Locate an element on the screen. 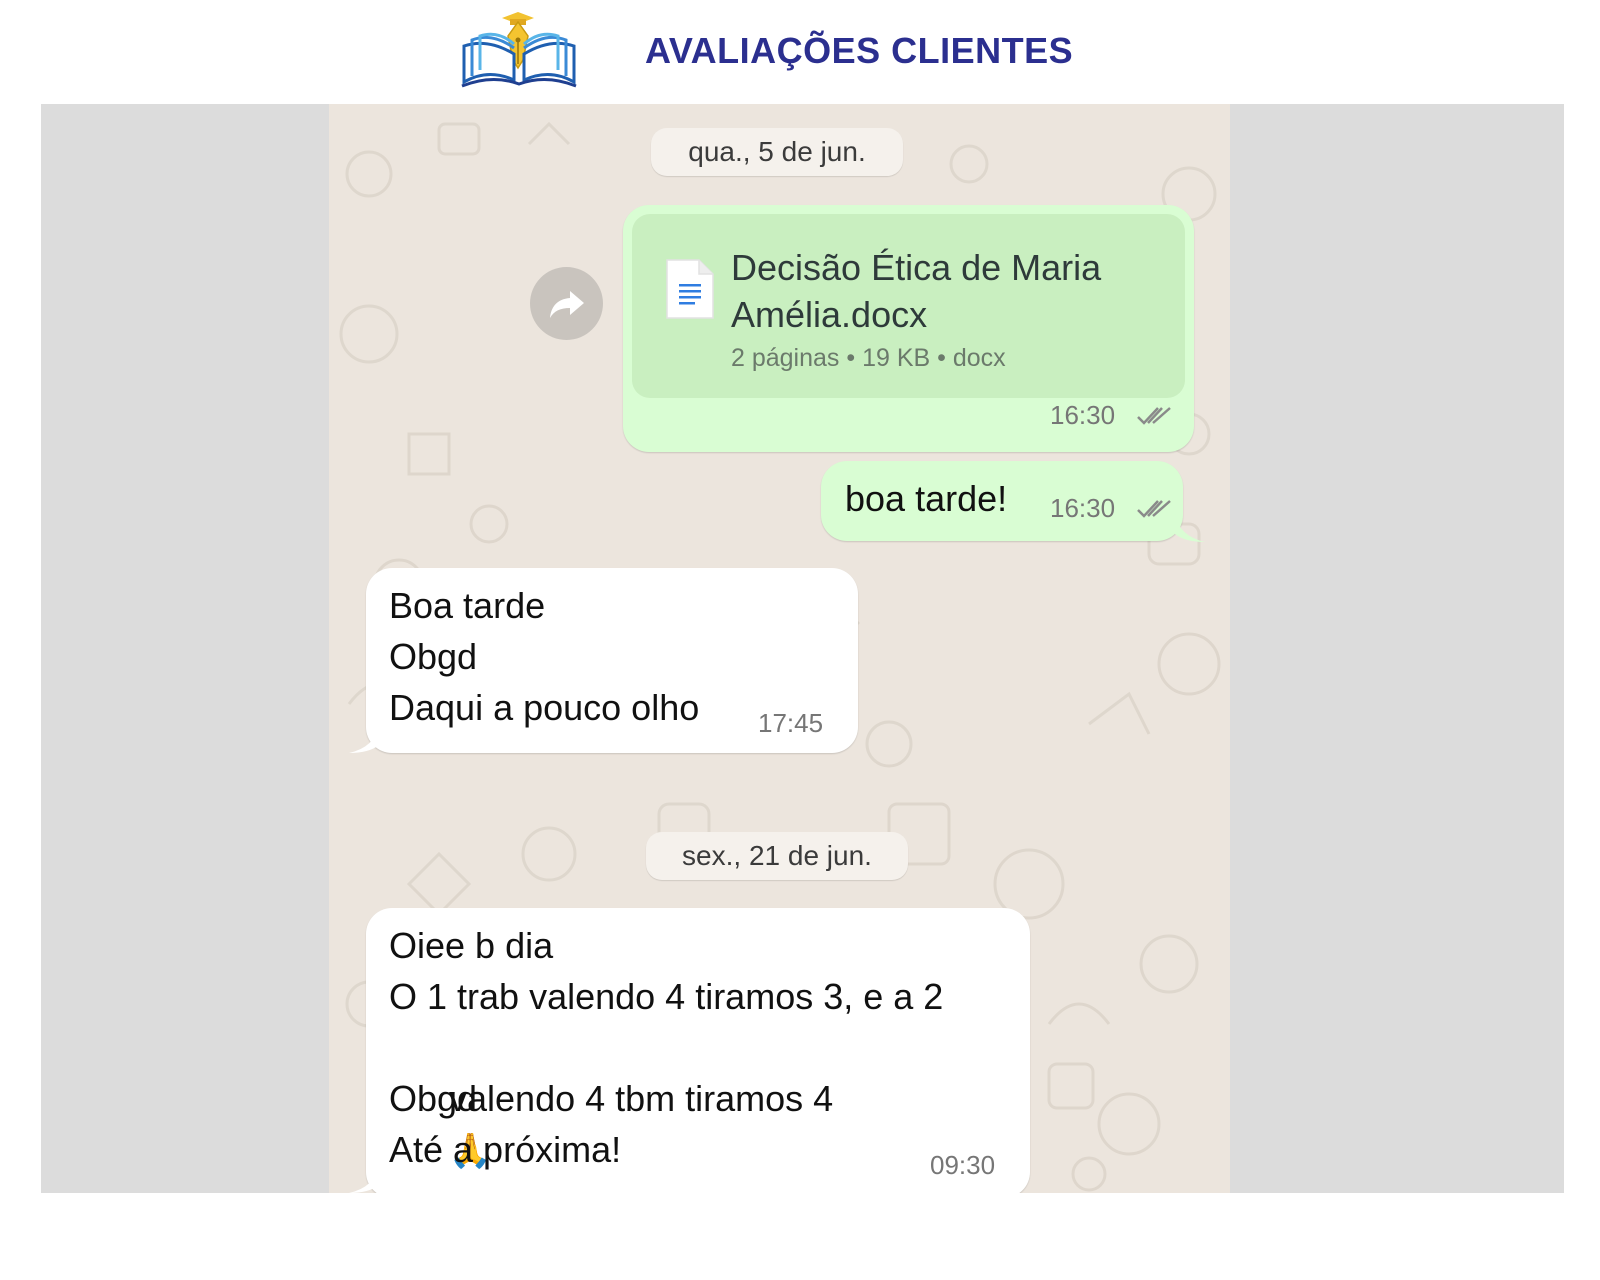 The height and width of the screenshot is (1280, 1600). message-text: boa tarde! is located at coordinates (926, 498).